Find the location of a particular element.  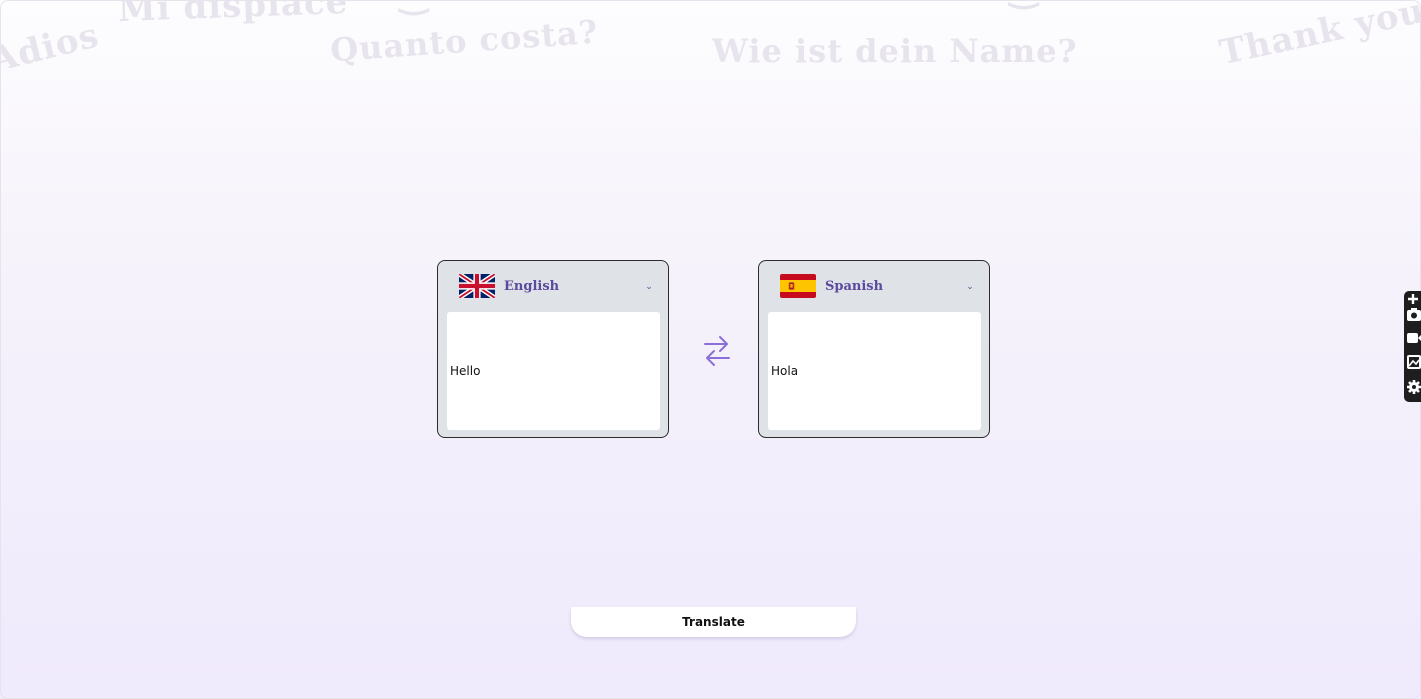

settings-gear-icon is located at coordinates (1414, 388).